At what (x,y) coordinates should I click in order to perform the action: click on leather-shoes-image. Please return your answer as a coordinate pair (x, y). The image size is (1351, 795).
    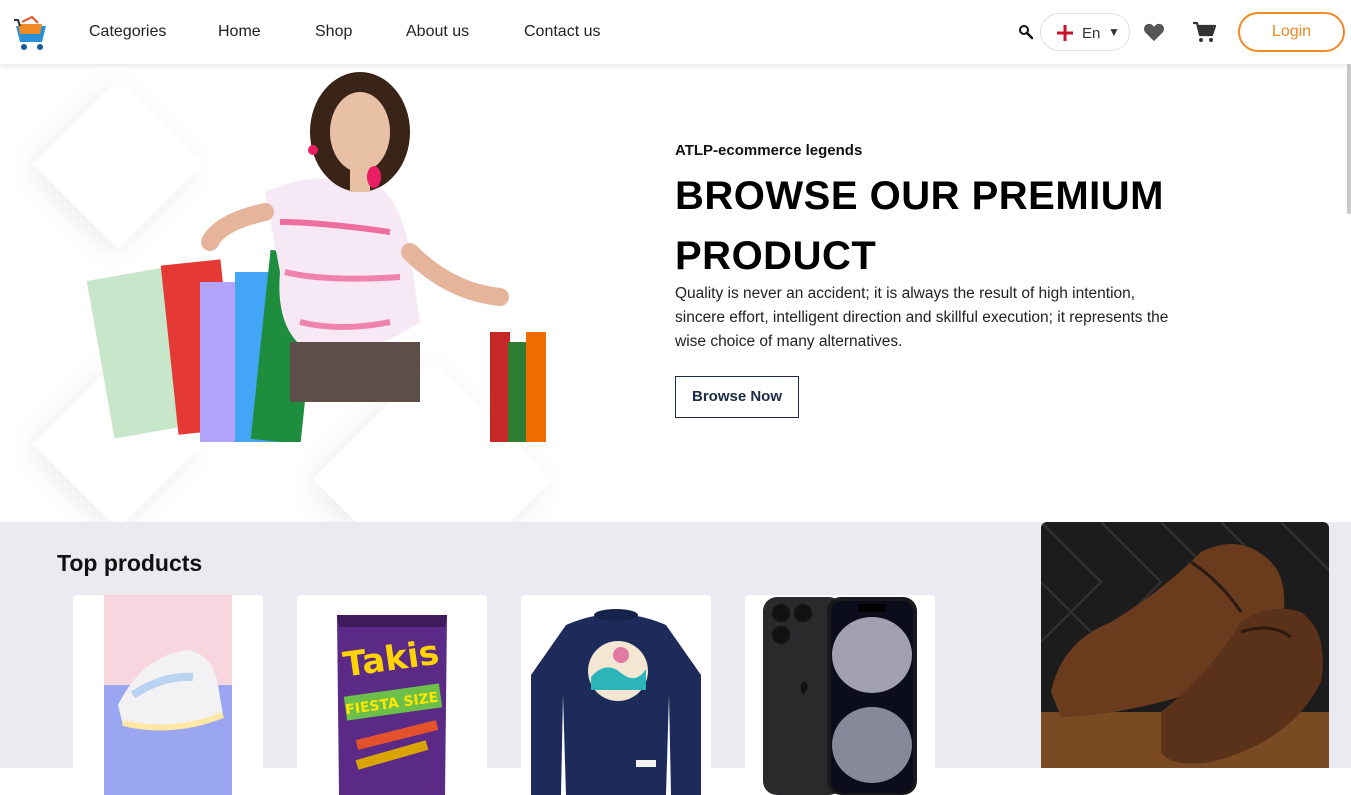
    Looking at the image, I should click on (1185, 645).